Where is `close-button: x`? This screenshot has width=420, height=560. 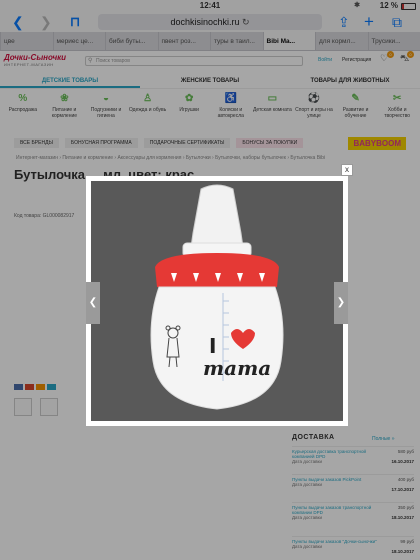 close-button: x is located at coordinates (347, 170).